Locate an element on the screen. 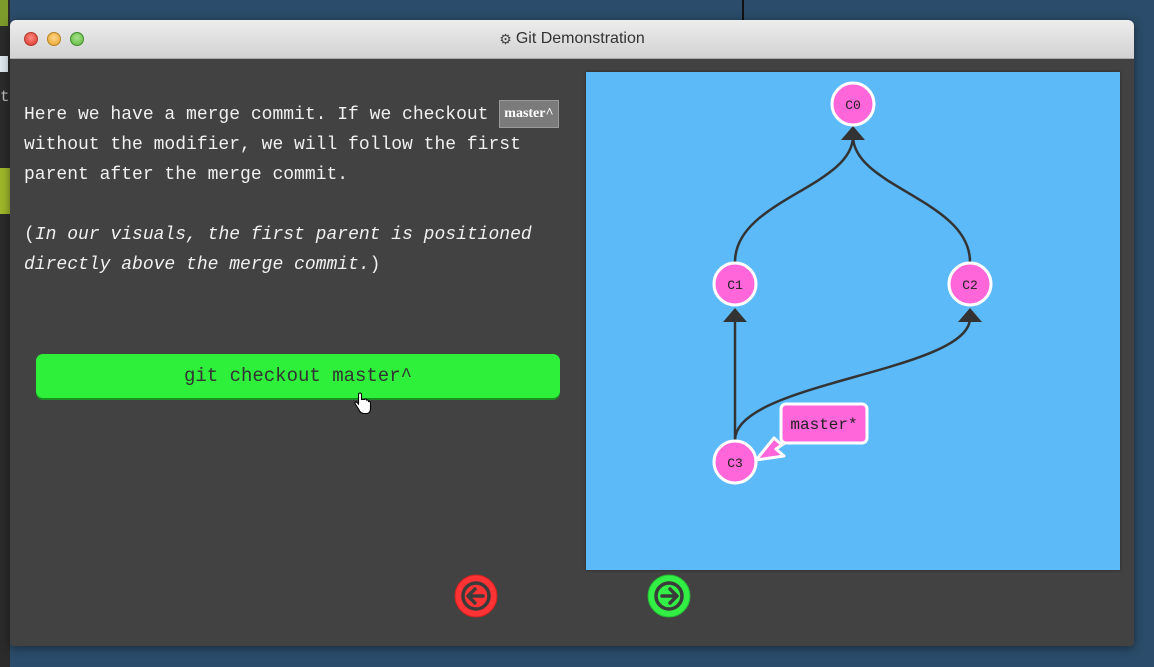  background-app-bar is located at coordinates (5, 191).